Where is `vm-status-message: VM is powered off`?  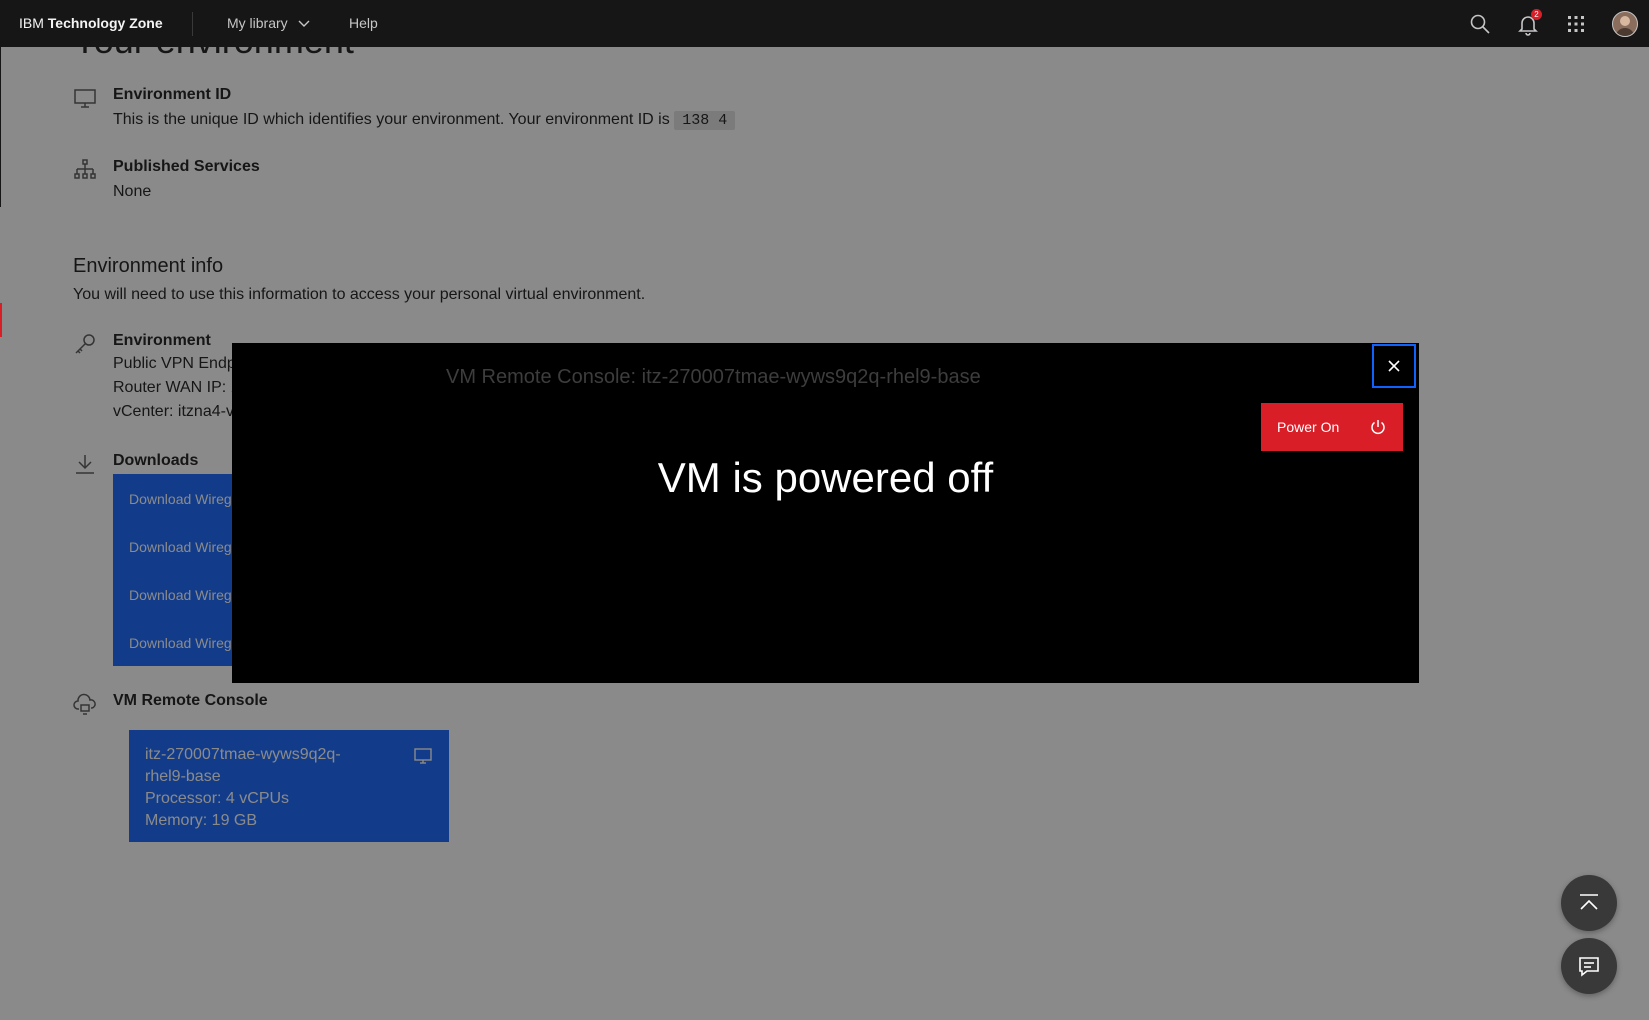
vm-status-message: VM is powered off is located at coordinates (825, 477).